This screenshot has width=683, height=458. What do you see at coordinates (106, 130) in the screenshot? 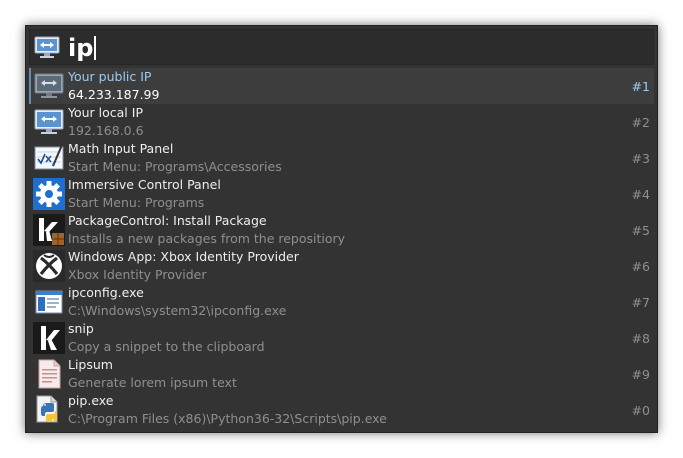
I see `result-subtitle: 192.168.0.6` at bounding box center [106, 130].